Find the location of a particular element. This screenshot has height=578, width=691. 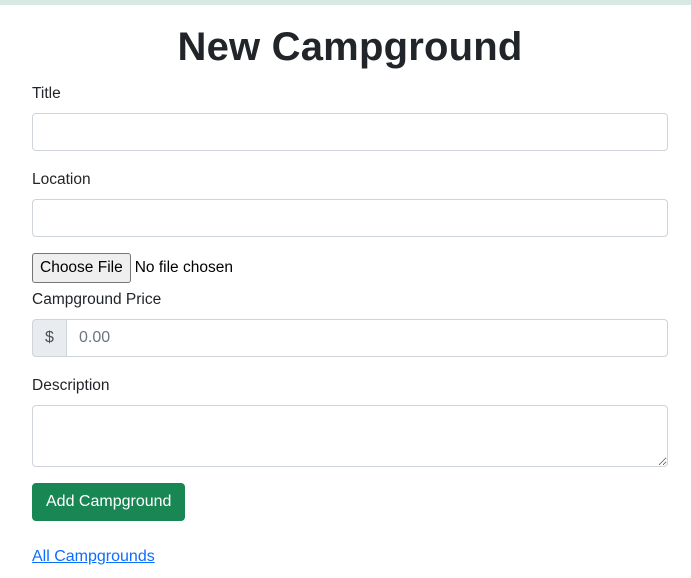

description-label: Description is located at coordinates (71, 385).